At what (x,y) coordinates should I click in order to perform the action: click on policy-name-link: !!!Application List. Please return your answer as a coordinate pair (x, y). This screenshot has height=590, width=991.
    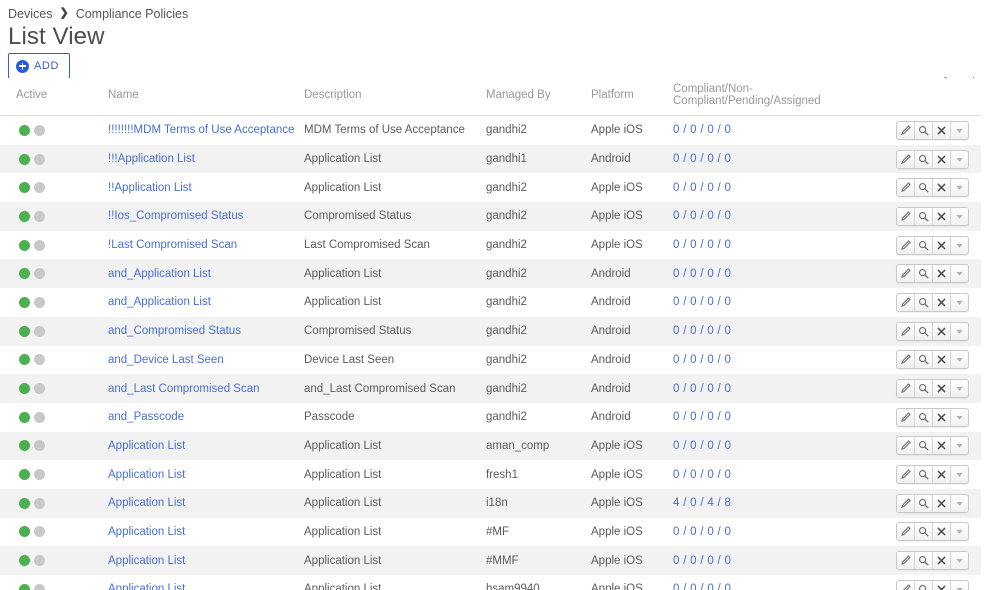
    Looking at the image, I should click on (151, 159).